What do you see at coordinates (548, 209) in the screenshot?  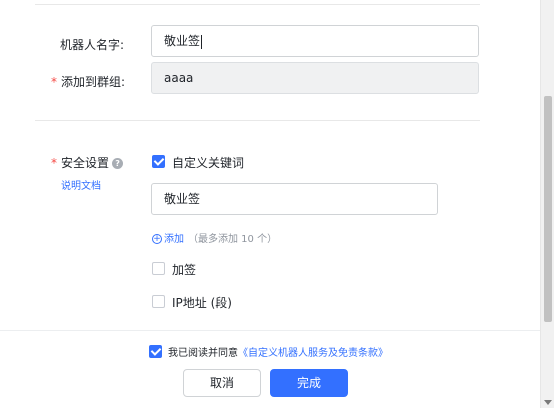 I see `scrollbar-thumb` at bounding box center [548, 209].